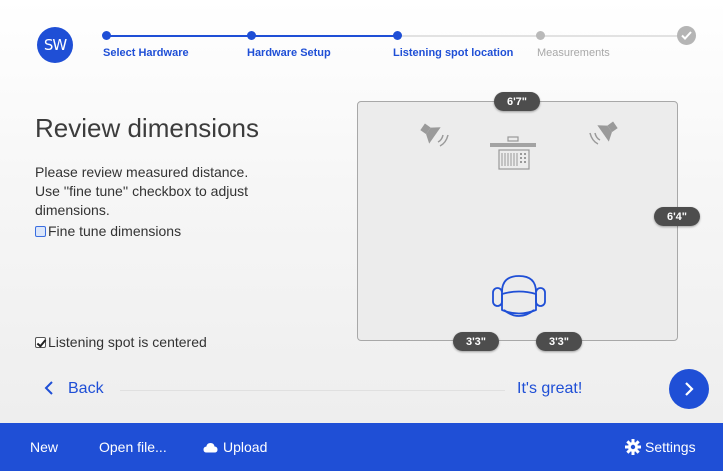 This screenshot has height=471, width=723. I want to click on centered-checkbox, so click(40, 342).